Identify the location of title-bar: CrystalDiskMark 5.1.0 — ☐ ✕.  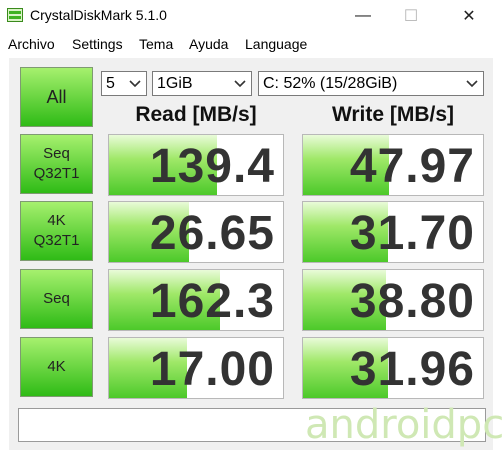
(251, 16).